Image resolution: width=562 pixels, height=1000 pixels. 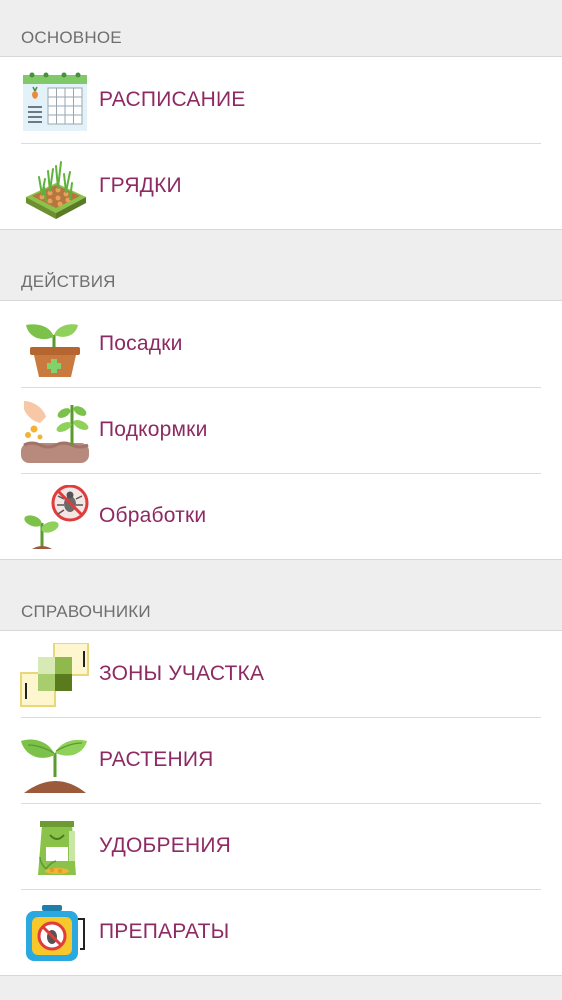 I want to click on menu-item-label: Подкормки, so click(x=153, y=429).